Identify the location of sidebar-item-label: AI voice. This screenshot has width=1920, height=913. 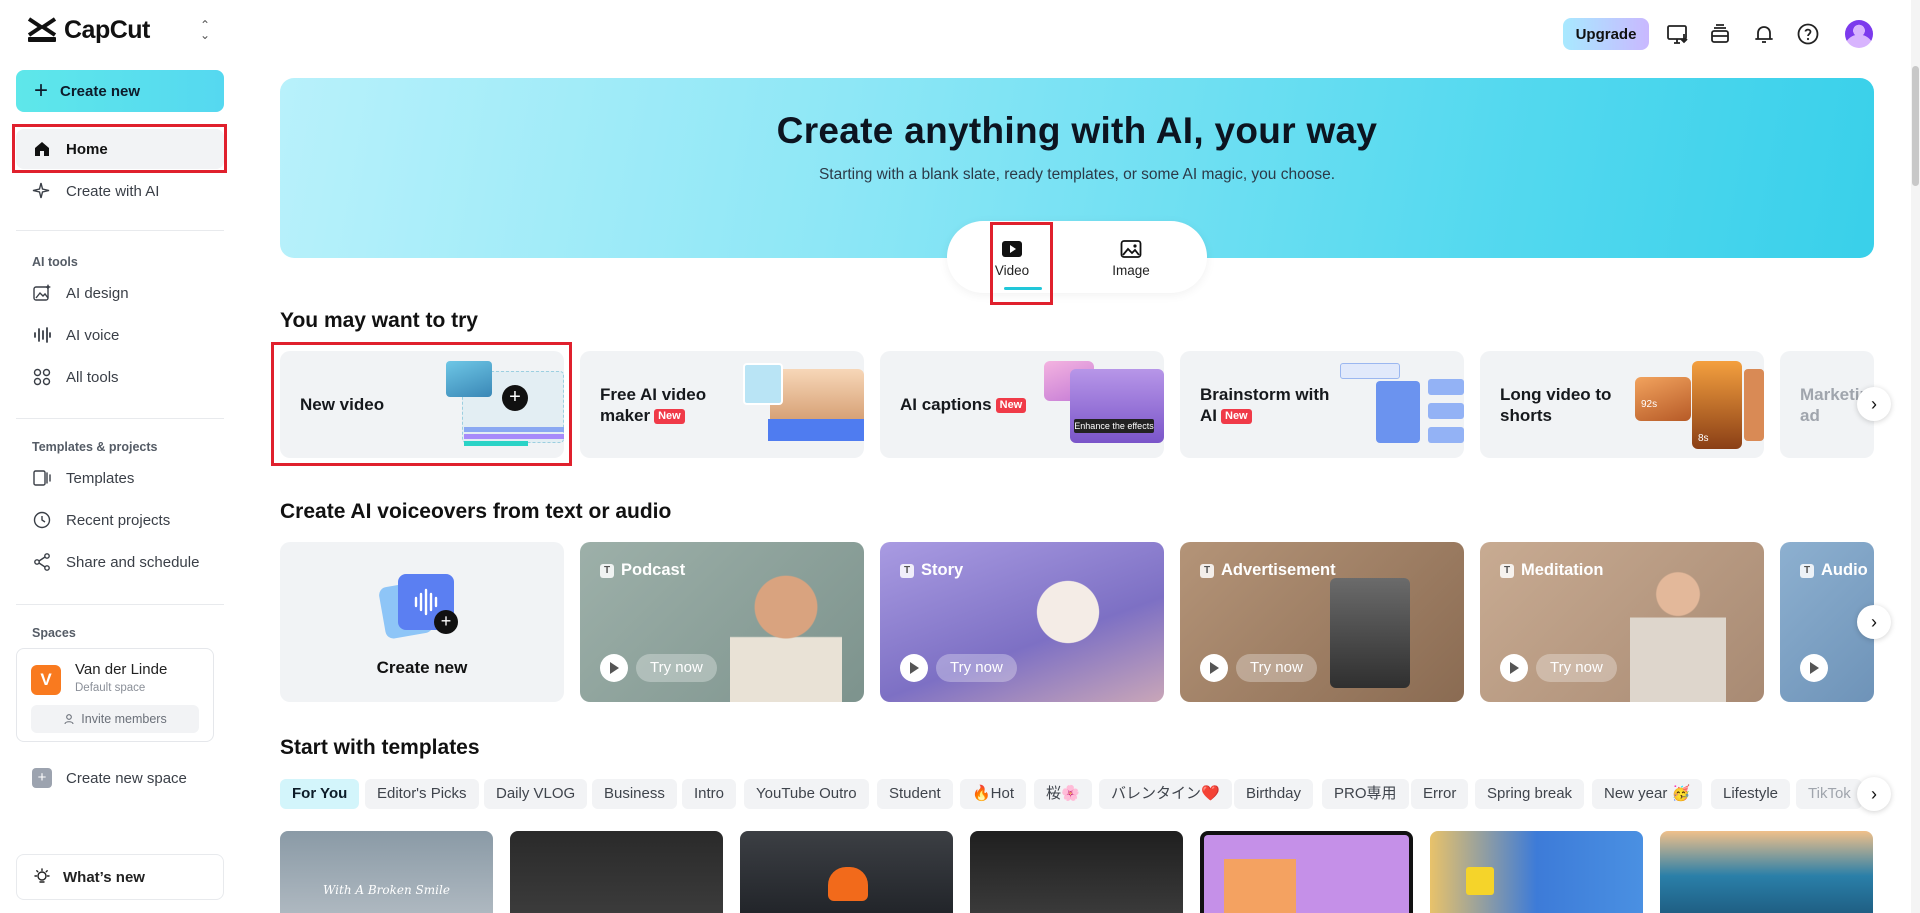
(93, 335).